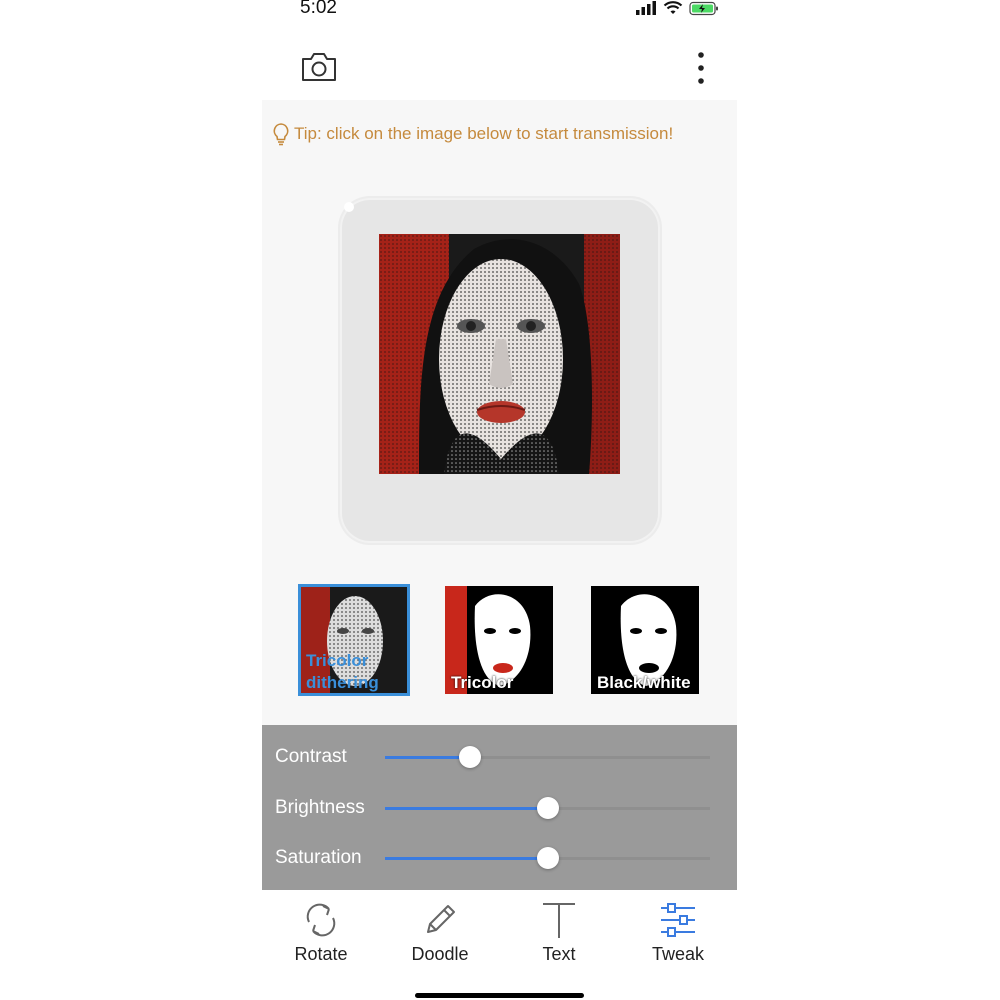 This screenshot has height=1000, width=1000. What do you see at coordinates (673, 7) in the screenshot?
I see `wifi-icon` at bounding box center [673, 7].